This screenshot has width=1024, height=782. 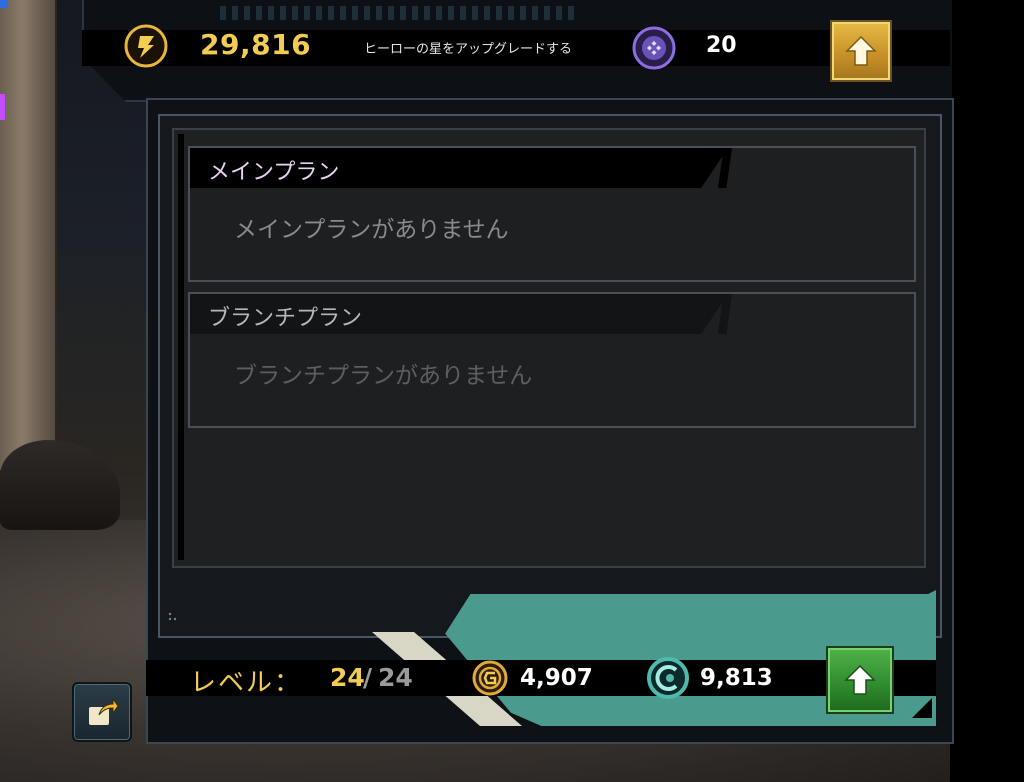 I want to click on main-plan-empty-message: メインプランがありません, so click(x=371, y=230).